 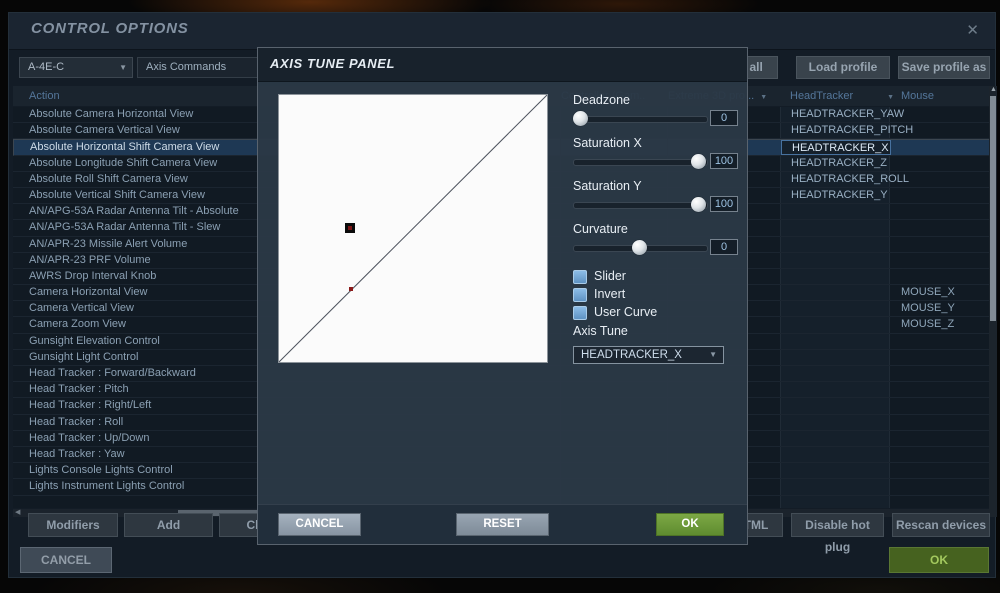 I want to click on action-cell: Gunsight Elevation Control, so click(x=94, y=341).